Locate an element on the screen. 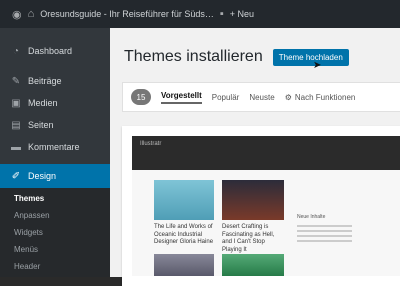 Image resolution: width=400 pixels, height=286 pixels. feature-filter-label: Nach Funktionen is located at coordinates (325, 97).